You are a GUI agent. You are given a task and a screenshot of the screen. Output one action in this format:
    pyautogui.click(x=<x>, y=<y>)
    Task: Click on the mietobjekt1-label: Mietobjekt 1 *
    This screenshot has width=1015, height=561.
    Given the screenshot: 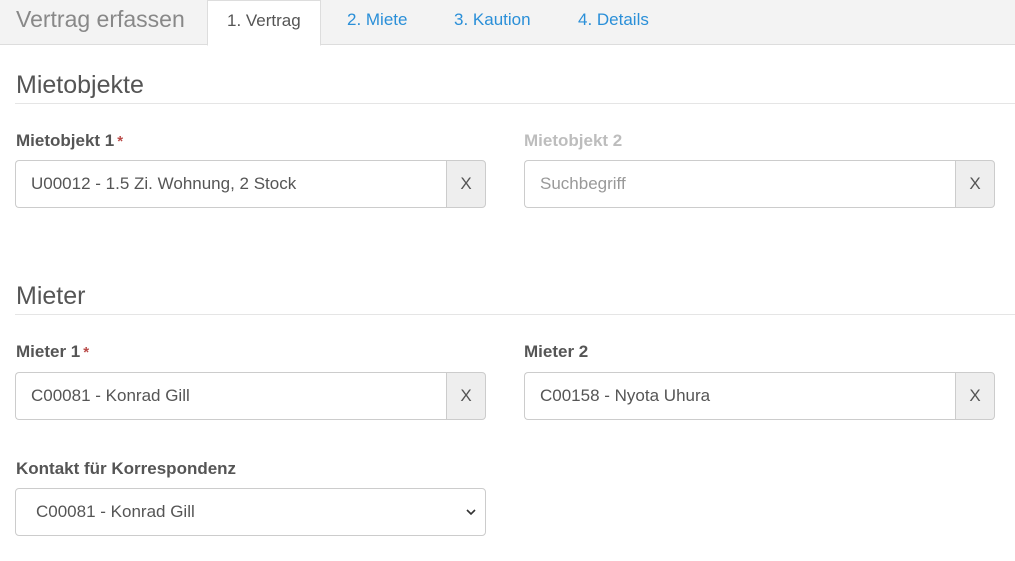 What is the action you would take?
    pyautogui.click(x=70, y=140)
    